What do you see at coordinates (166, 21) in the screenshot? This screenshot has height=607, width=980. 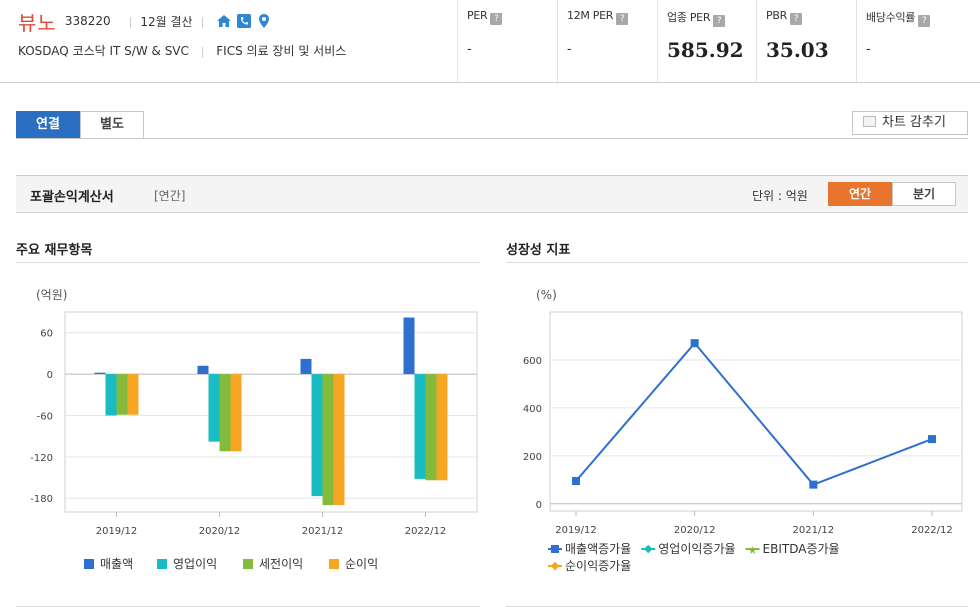 I see `settlement-month: 12월 결산` at bounding box center [166, 21].